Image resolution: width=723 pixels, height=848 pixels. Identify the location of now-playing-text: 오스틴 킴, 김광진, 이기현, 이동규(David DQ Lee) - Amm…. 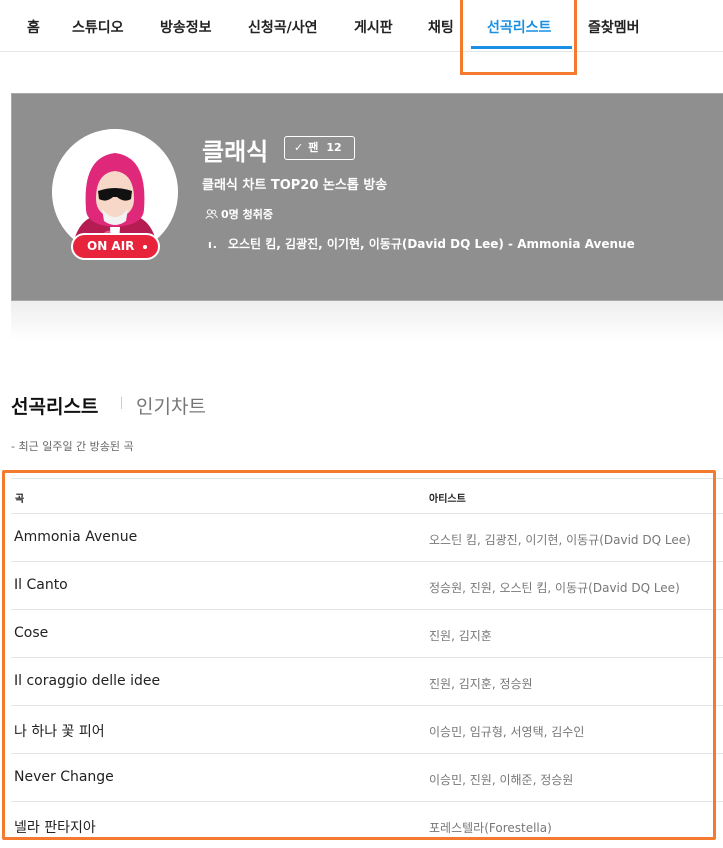
(431, 244).